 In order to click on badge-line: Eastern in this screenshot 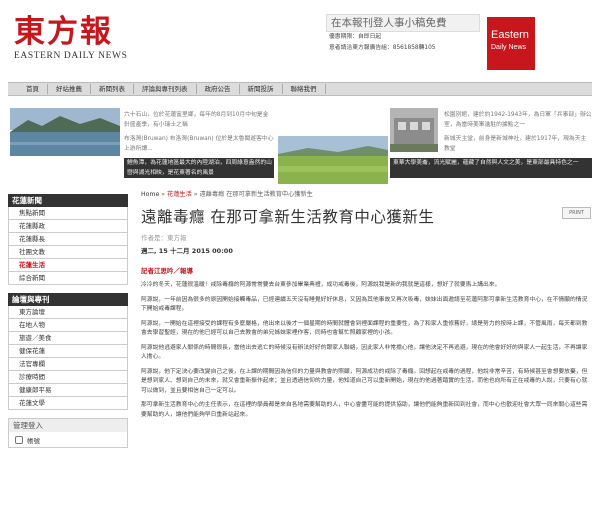, I will do `click(510, 35)`.